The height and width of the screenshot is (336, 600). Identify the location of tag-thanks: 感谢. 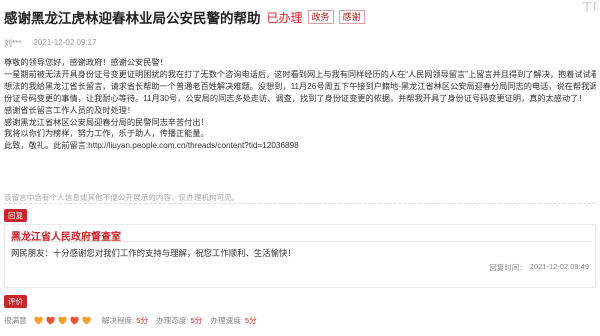
(351, 17).